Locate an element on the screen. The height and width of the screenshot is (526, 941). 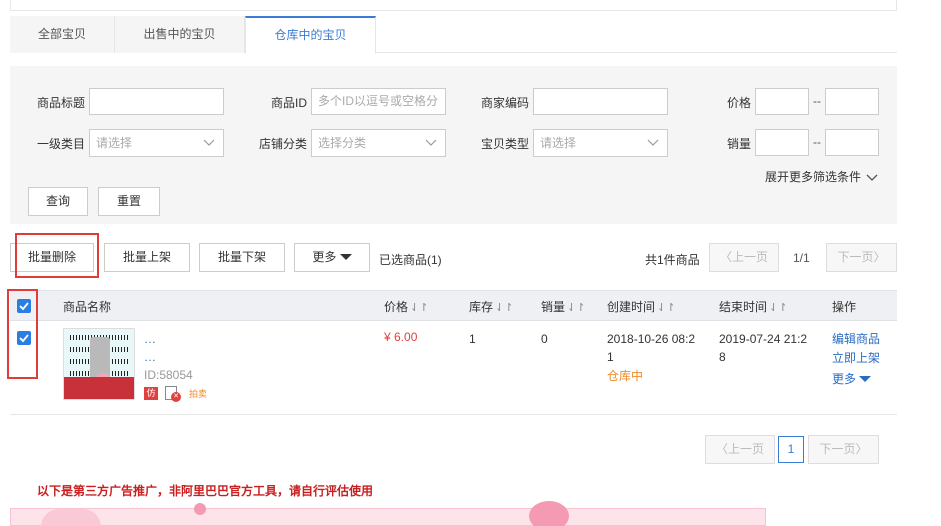
title-input is located at coordinates (156, 101).